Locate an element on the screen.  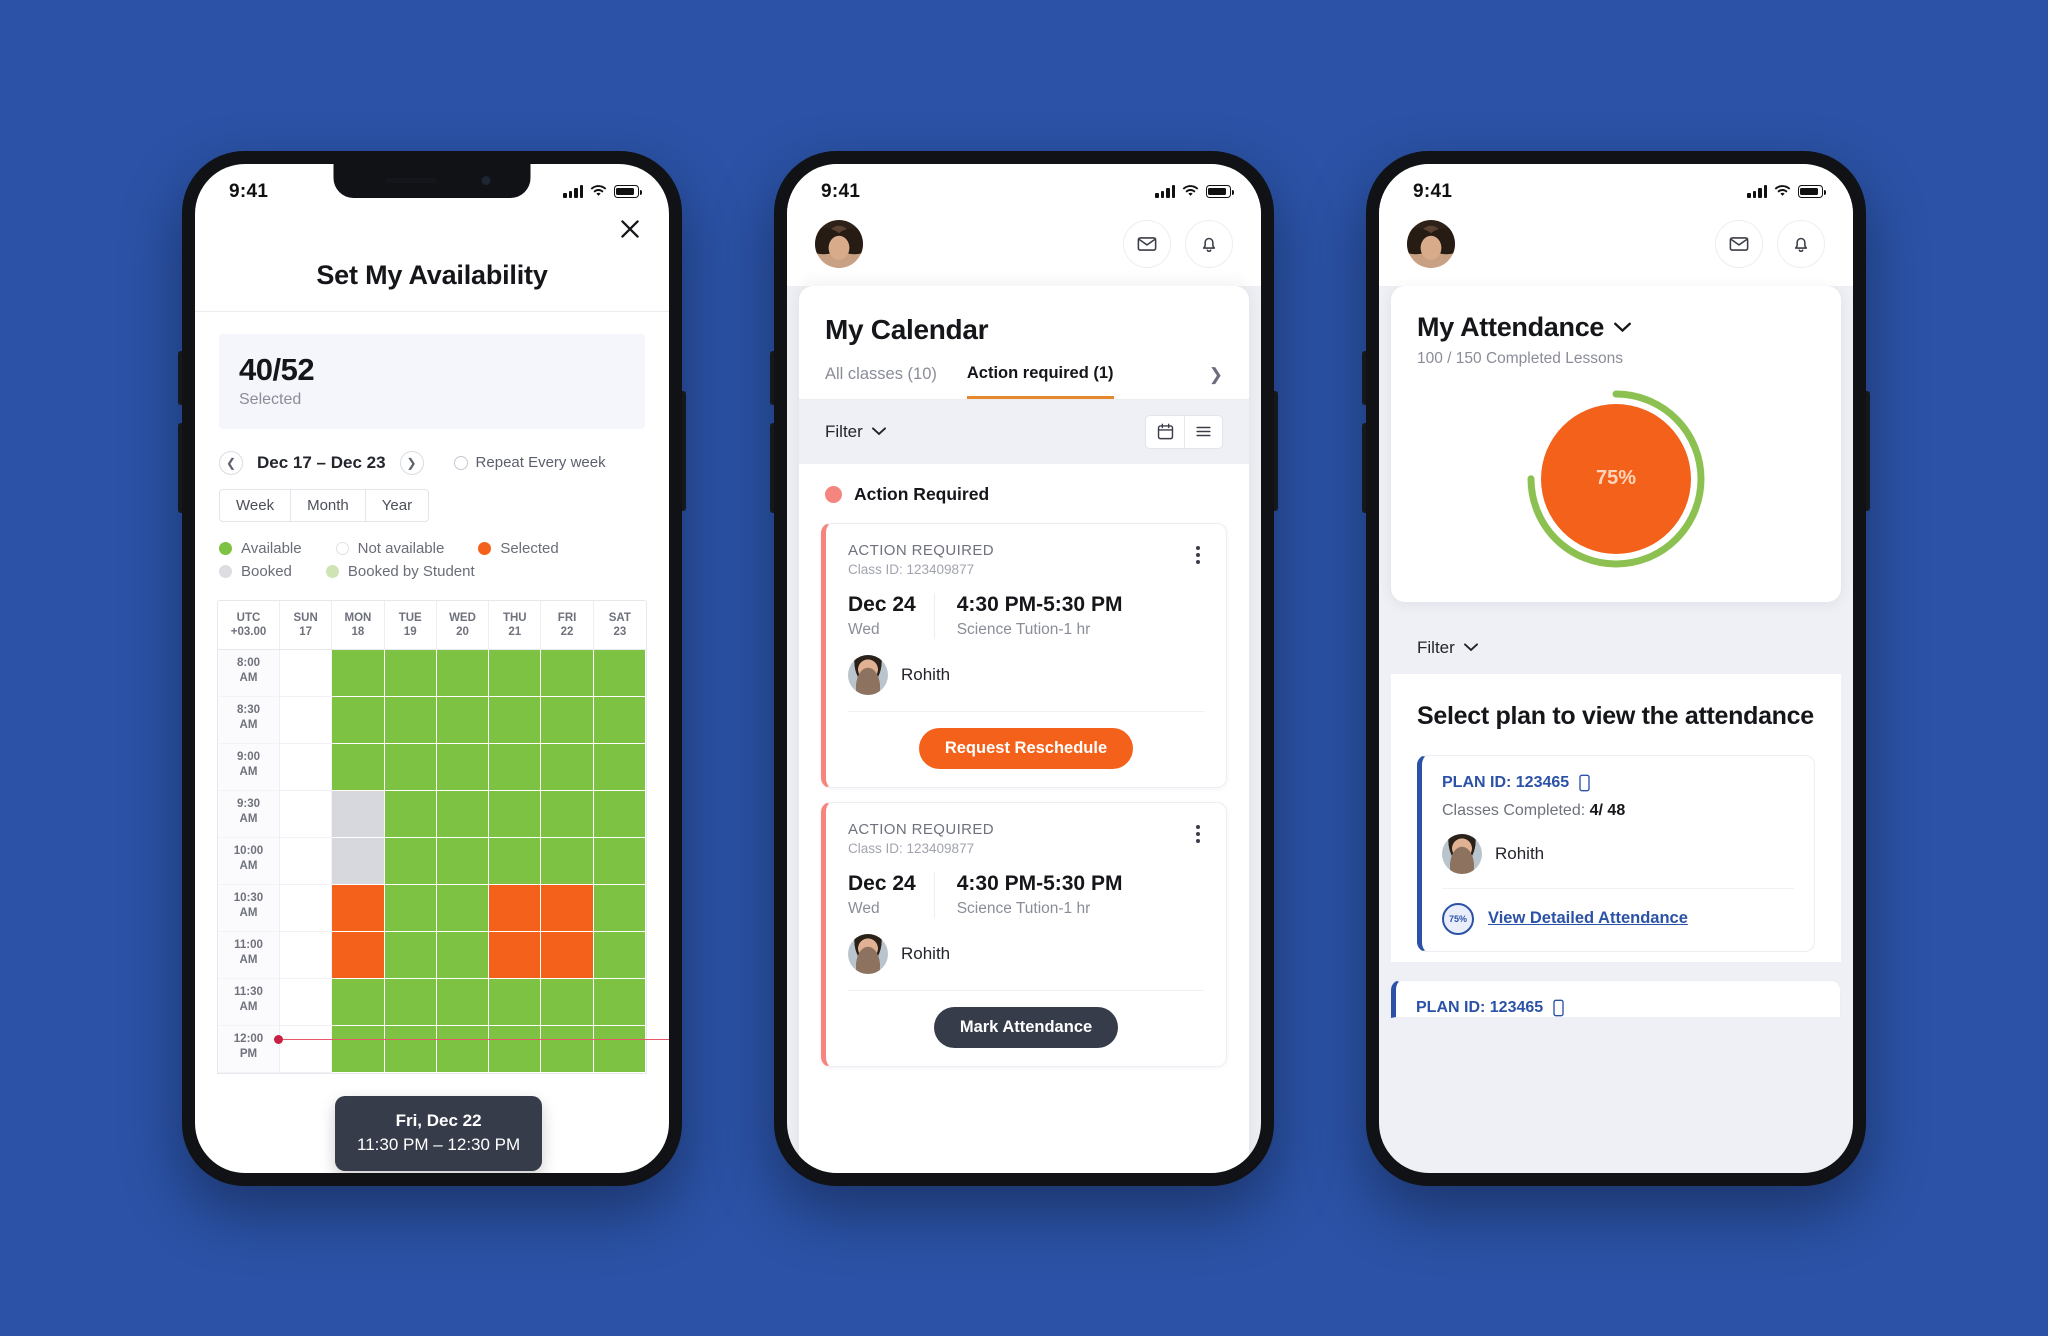
segment-week: Week is located at coordinates (256, 505).